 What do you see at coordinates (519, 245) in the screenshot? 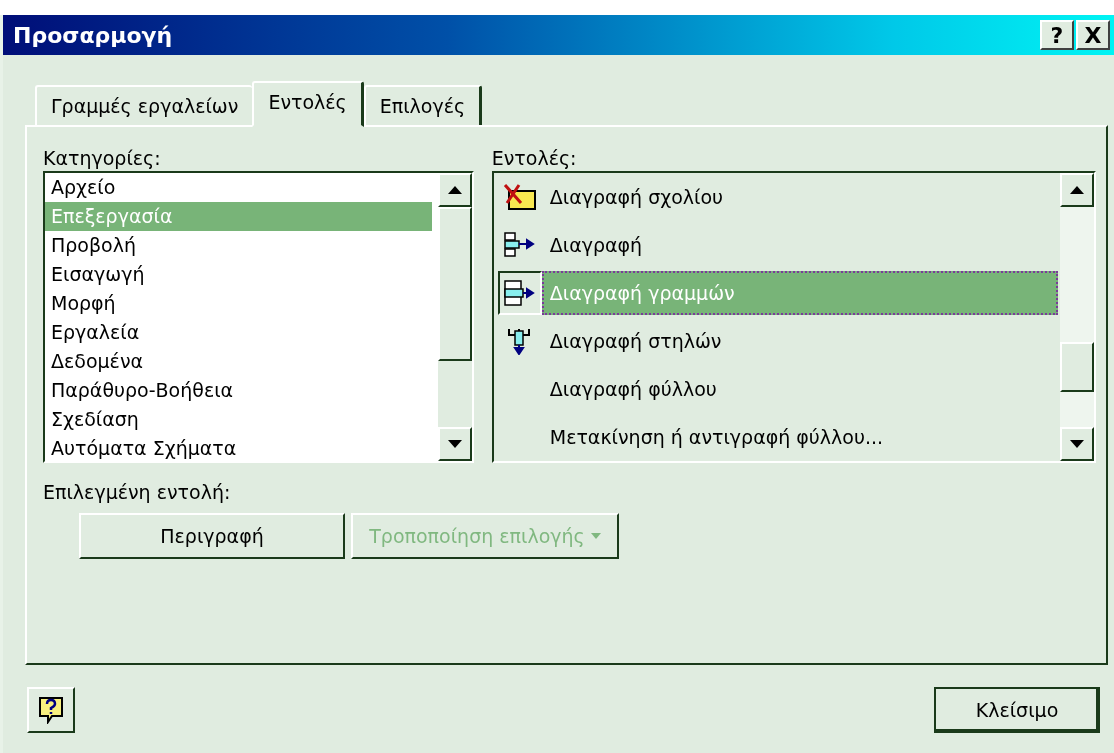
I see `delete-cells-icon` at bounding box center [519, 245].